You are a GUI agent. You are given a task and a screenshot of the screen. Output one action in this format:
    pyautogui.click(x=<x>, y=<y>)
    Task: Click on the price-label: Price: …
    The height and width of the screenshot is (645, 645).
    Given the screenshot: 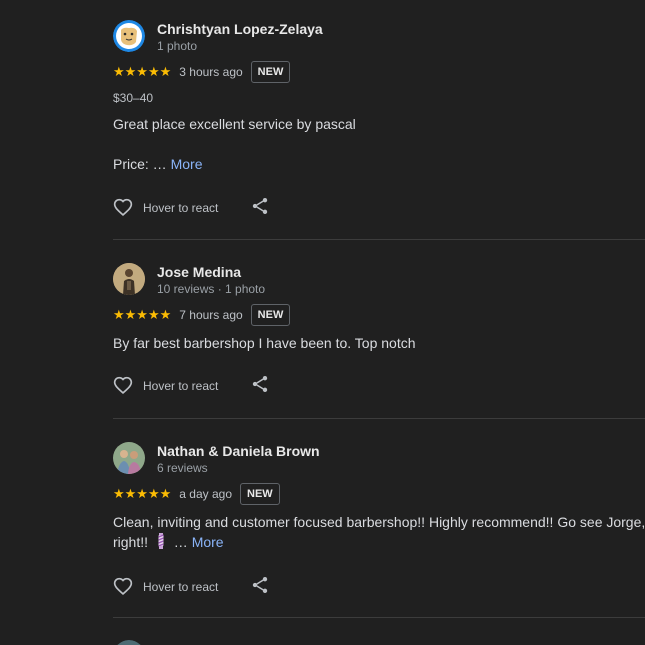 What is the action you would take?
    pyautogui.click(x=140, y=164)
    